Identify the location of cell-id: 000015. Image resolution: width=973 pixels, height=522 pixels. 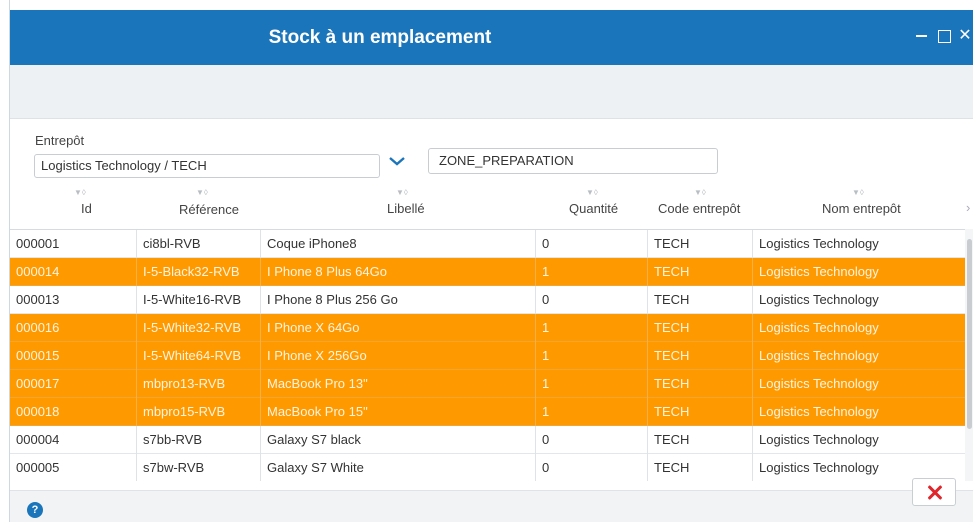
(38, 355).